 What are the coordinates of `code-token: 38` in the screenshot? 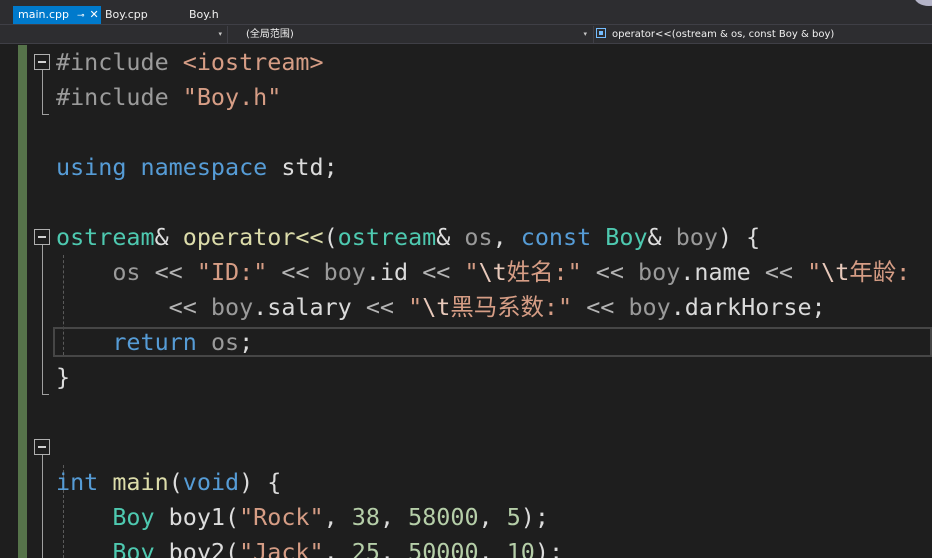 It's located at (365, 517).